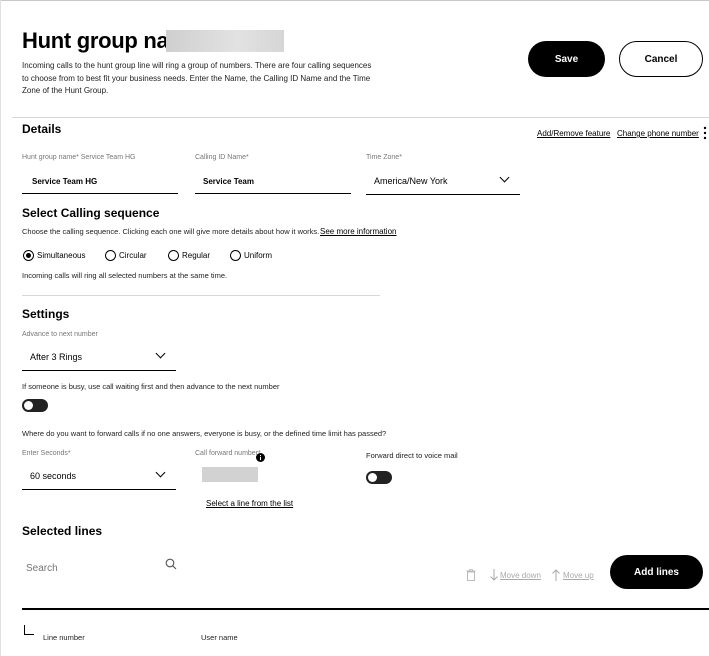  What do you see at coordinates (56, 356) in the screenshot?
I see `advance-value: After 3 Rings` at bounding box center [56, 356].